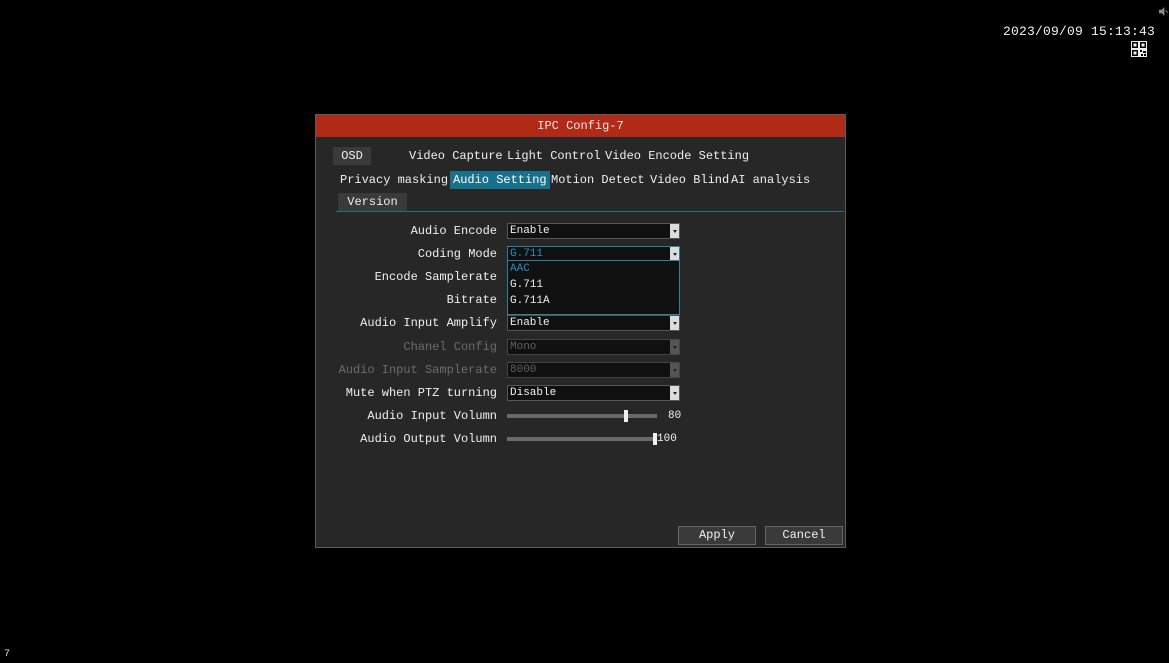  I want to click on dialog-title: IPC Config-7, so click(580, 126).